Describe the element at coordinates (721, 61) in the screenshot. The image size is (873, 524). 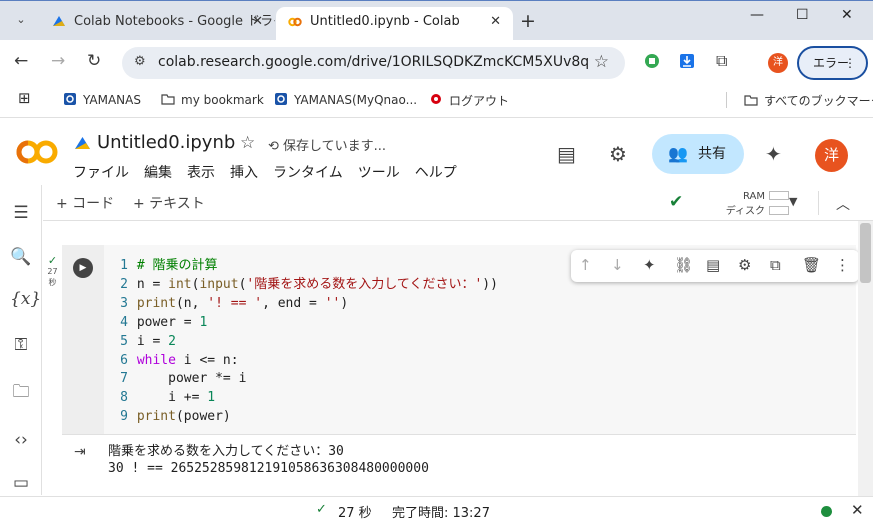
I see `extensions-puzzle-icon: ⧉` at that location.